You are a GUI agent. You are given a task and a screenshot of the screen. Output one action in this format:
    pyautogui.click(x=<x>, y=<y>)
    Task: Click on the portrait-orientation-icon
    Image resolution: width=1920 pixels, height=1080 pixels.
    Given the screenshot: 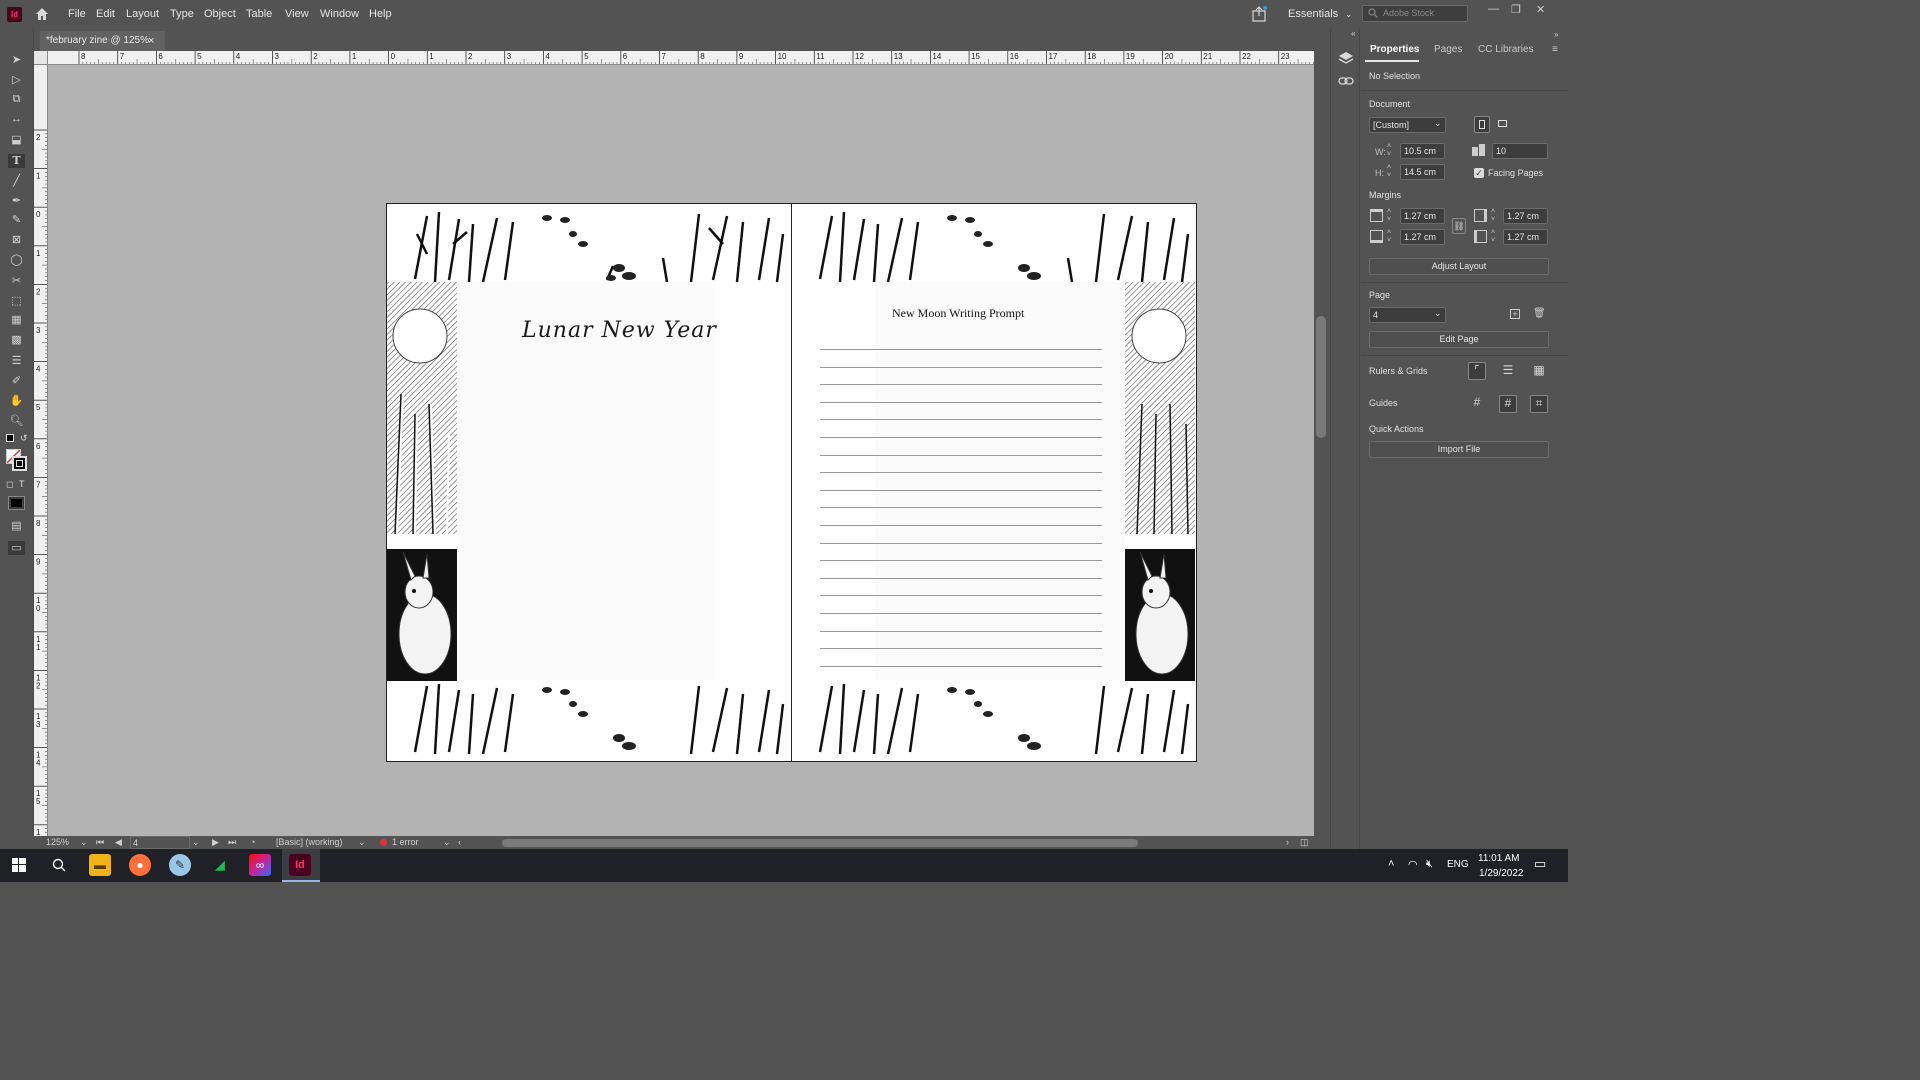 What is the action you would take?
    pyautogui.click(x=1482, y=124)
    